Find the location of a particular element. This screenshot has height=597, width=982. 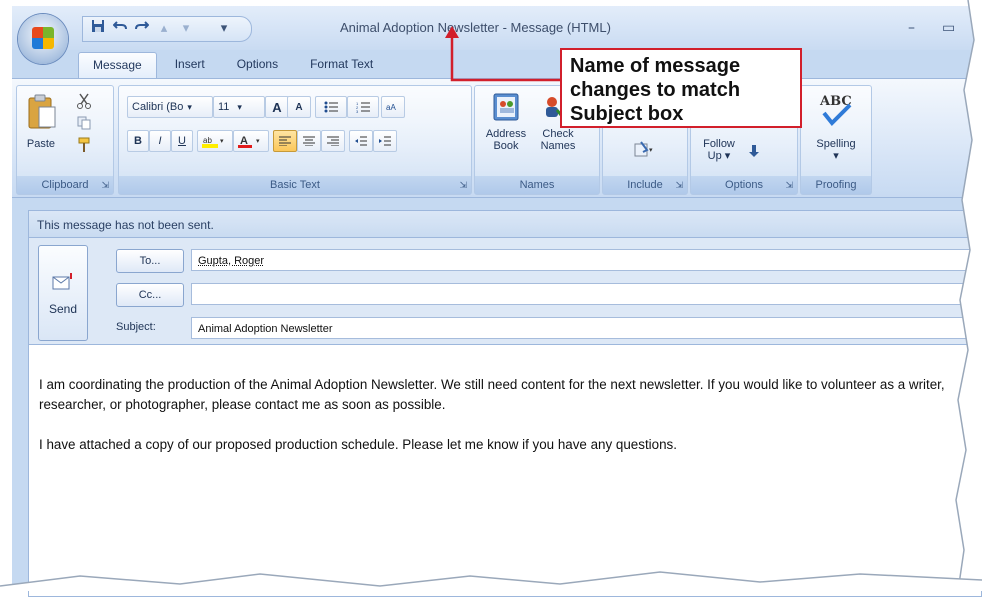

align-right-button is located at coordinates (333, 141).